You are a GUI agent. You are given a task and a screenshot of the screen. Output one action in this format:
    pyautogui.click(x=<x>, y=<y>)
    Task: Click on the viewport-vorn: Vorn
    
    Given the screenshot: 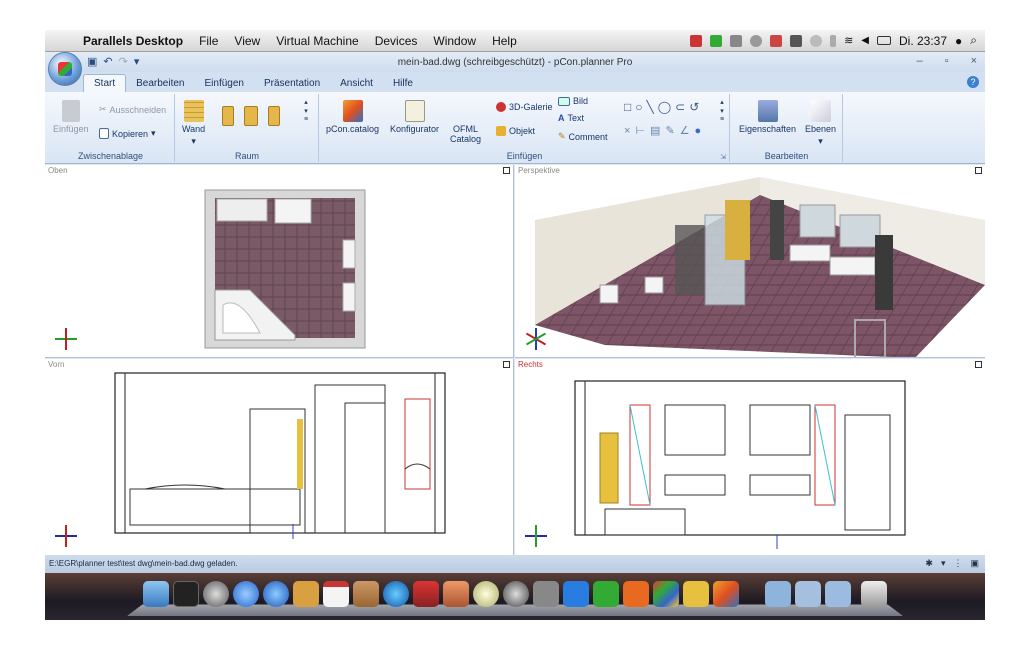 What is the action you would take?
    pyautogui.click(x=279, y=457)
    